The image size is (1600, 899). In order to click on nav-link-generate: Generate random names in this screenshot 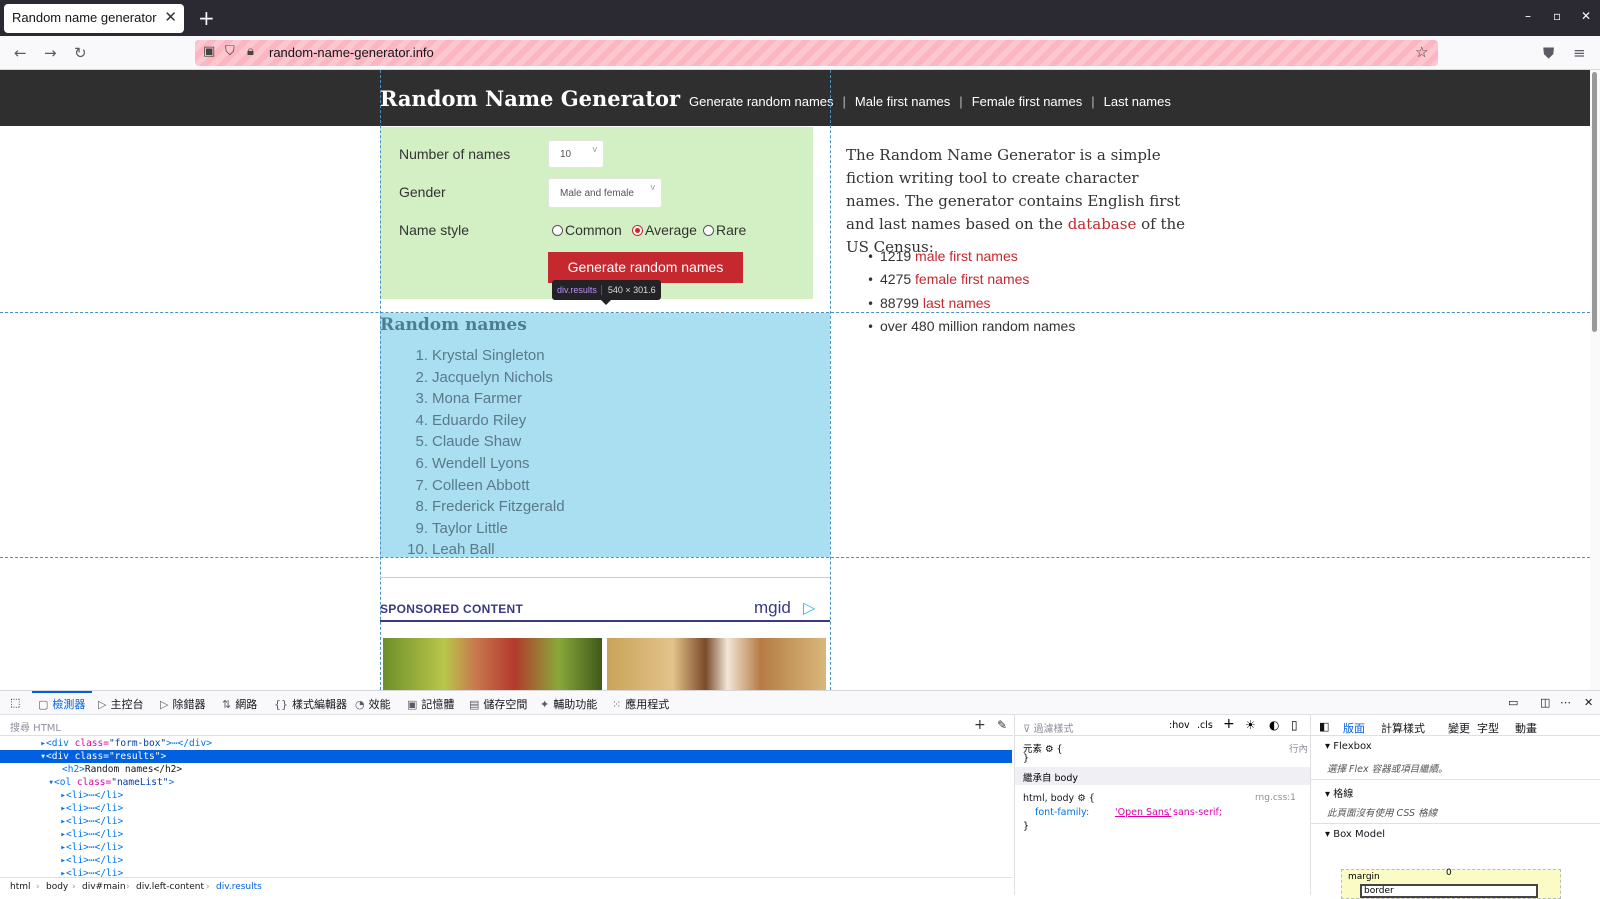, I will do `click(761, 101)`.